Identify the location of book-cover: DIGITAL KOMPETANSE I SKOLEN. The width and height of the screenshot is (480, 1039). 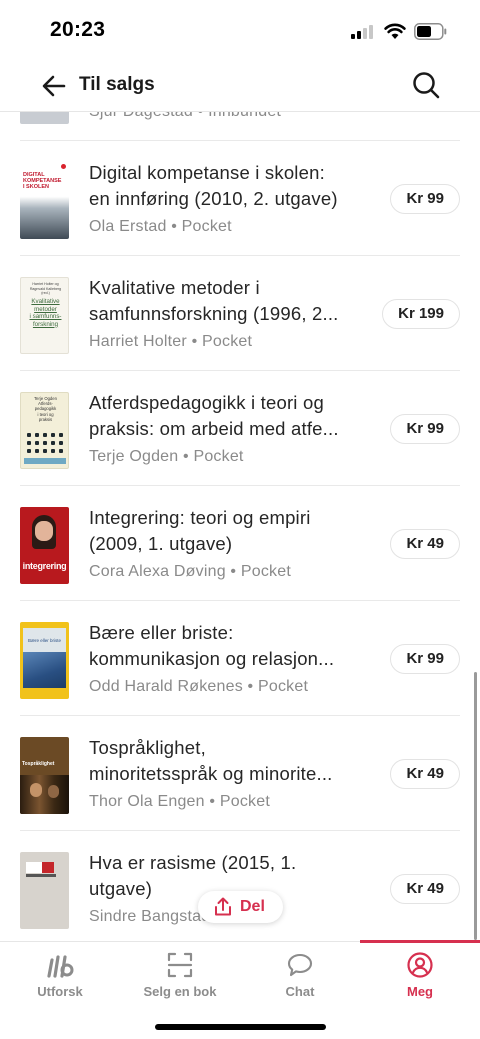
(44, 200).